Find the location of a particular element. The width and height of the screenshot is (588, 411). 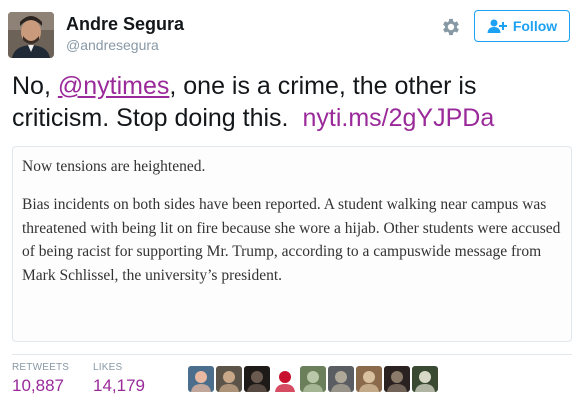

add-user-icon is located at coordinates (497, 26).